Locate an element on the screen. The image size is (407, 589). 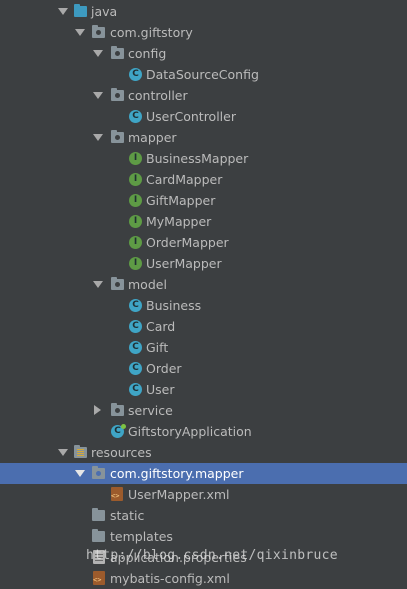
tree-node-giftstoryapplication: C GiftstoryApplication is located at coordinates (203, 431).